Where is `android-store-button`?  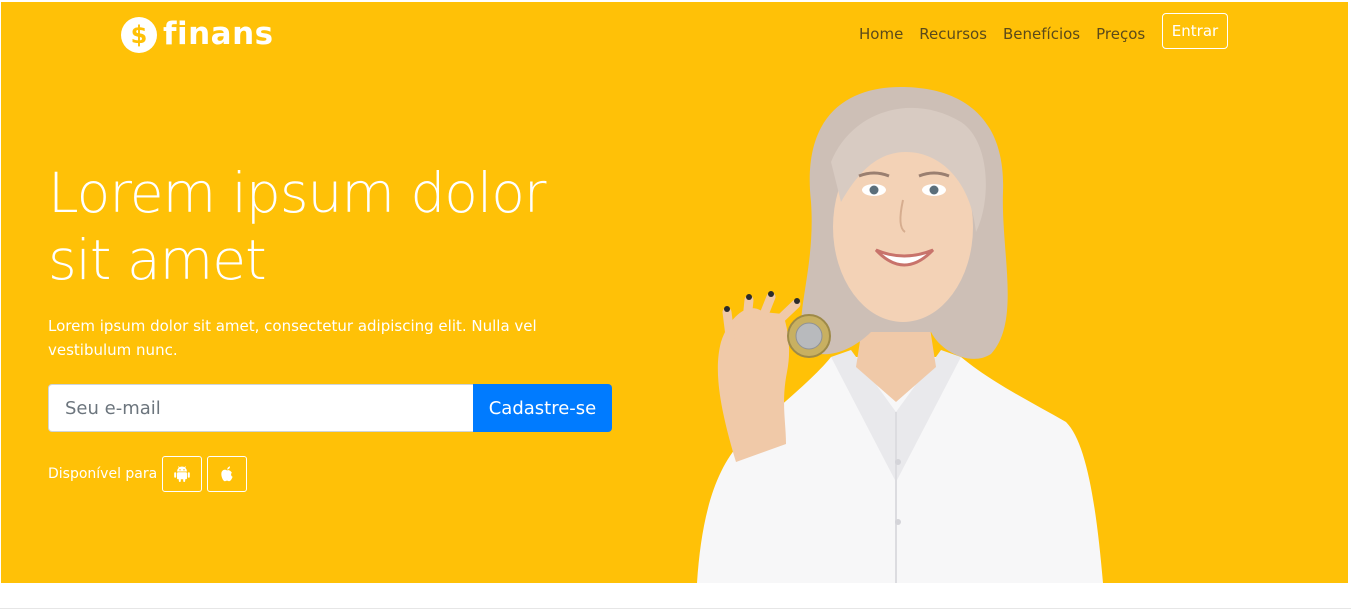
android-store-button is located at coordinates (182, 474).